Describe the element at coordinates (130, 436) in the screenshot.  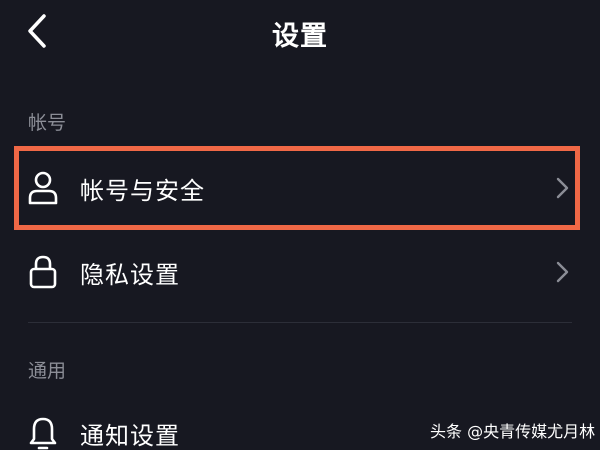
I see `notification-settings-label: 通知设置` at that location.